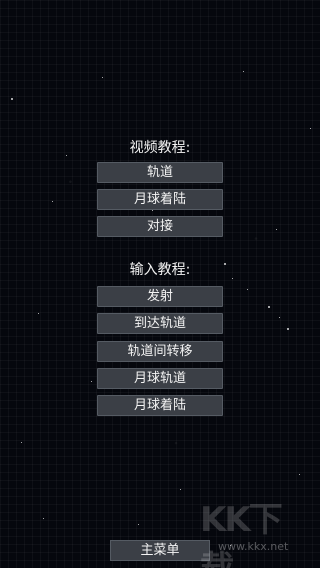  I want to click on input-transfer-button: 轨道间转移, so click(160, 351).